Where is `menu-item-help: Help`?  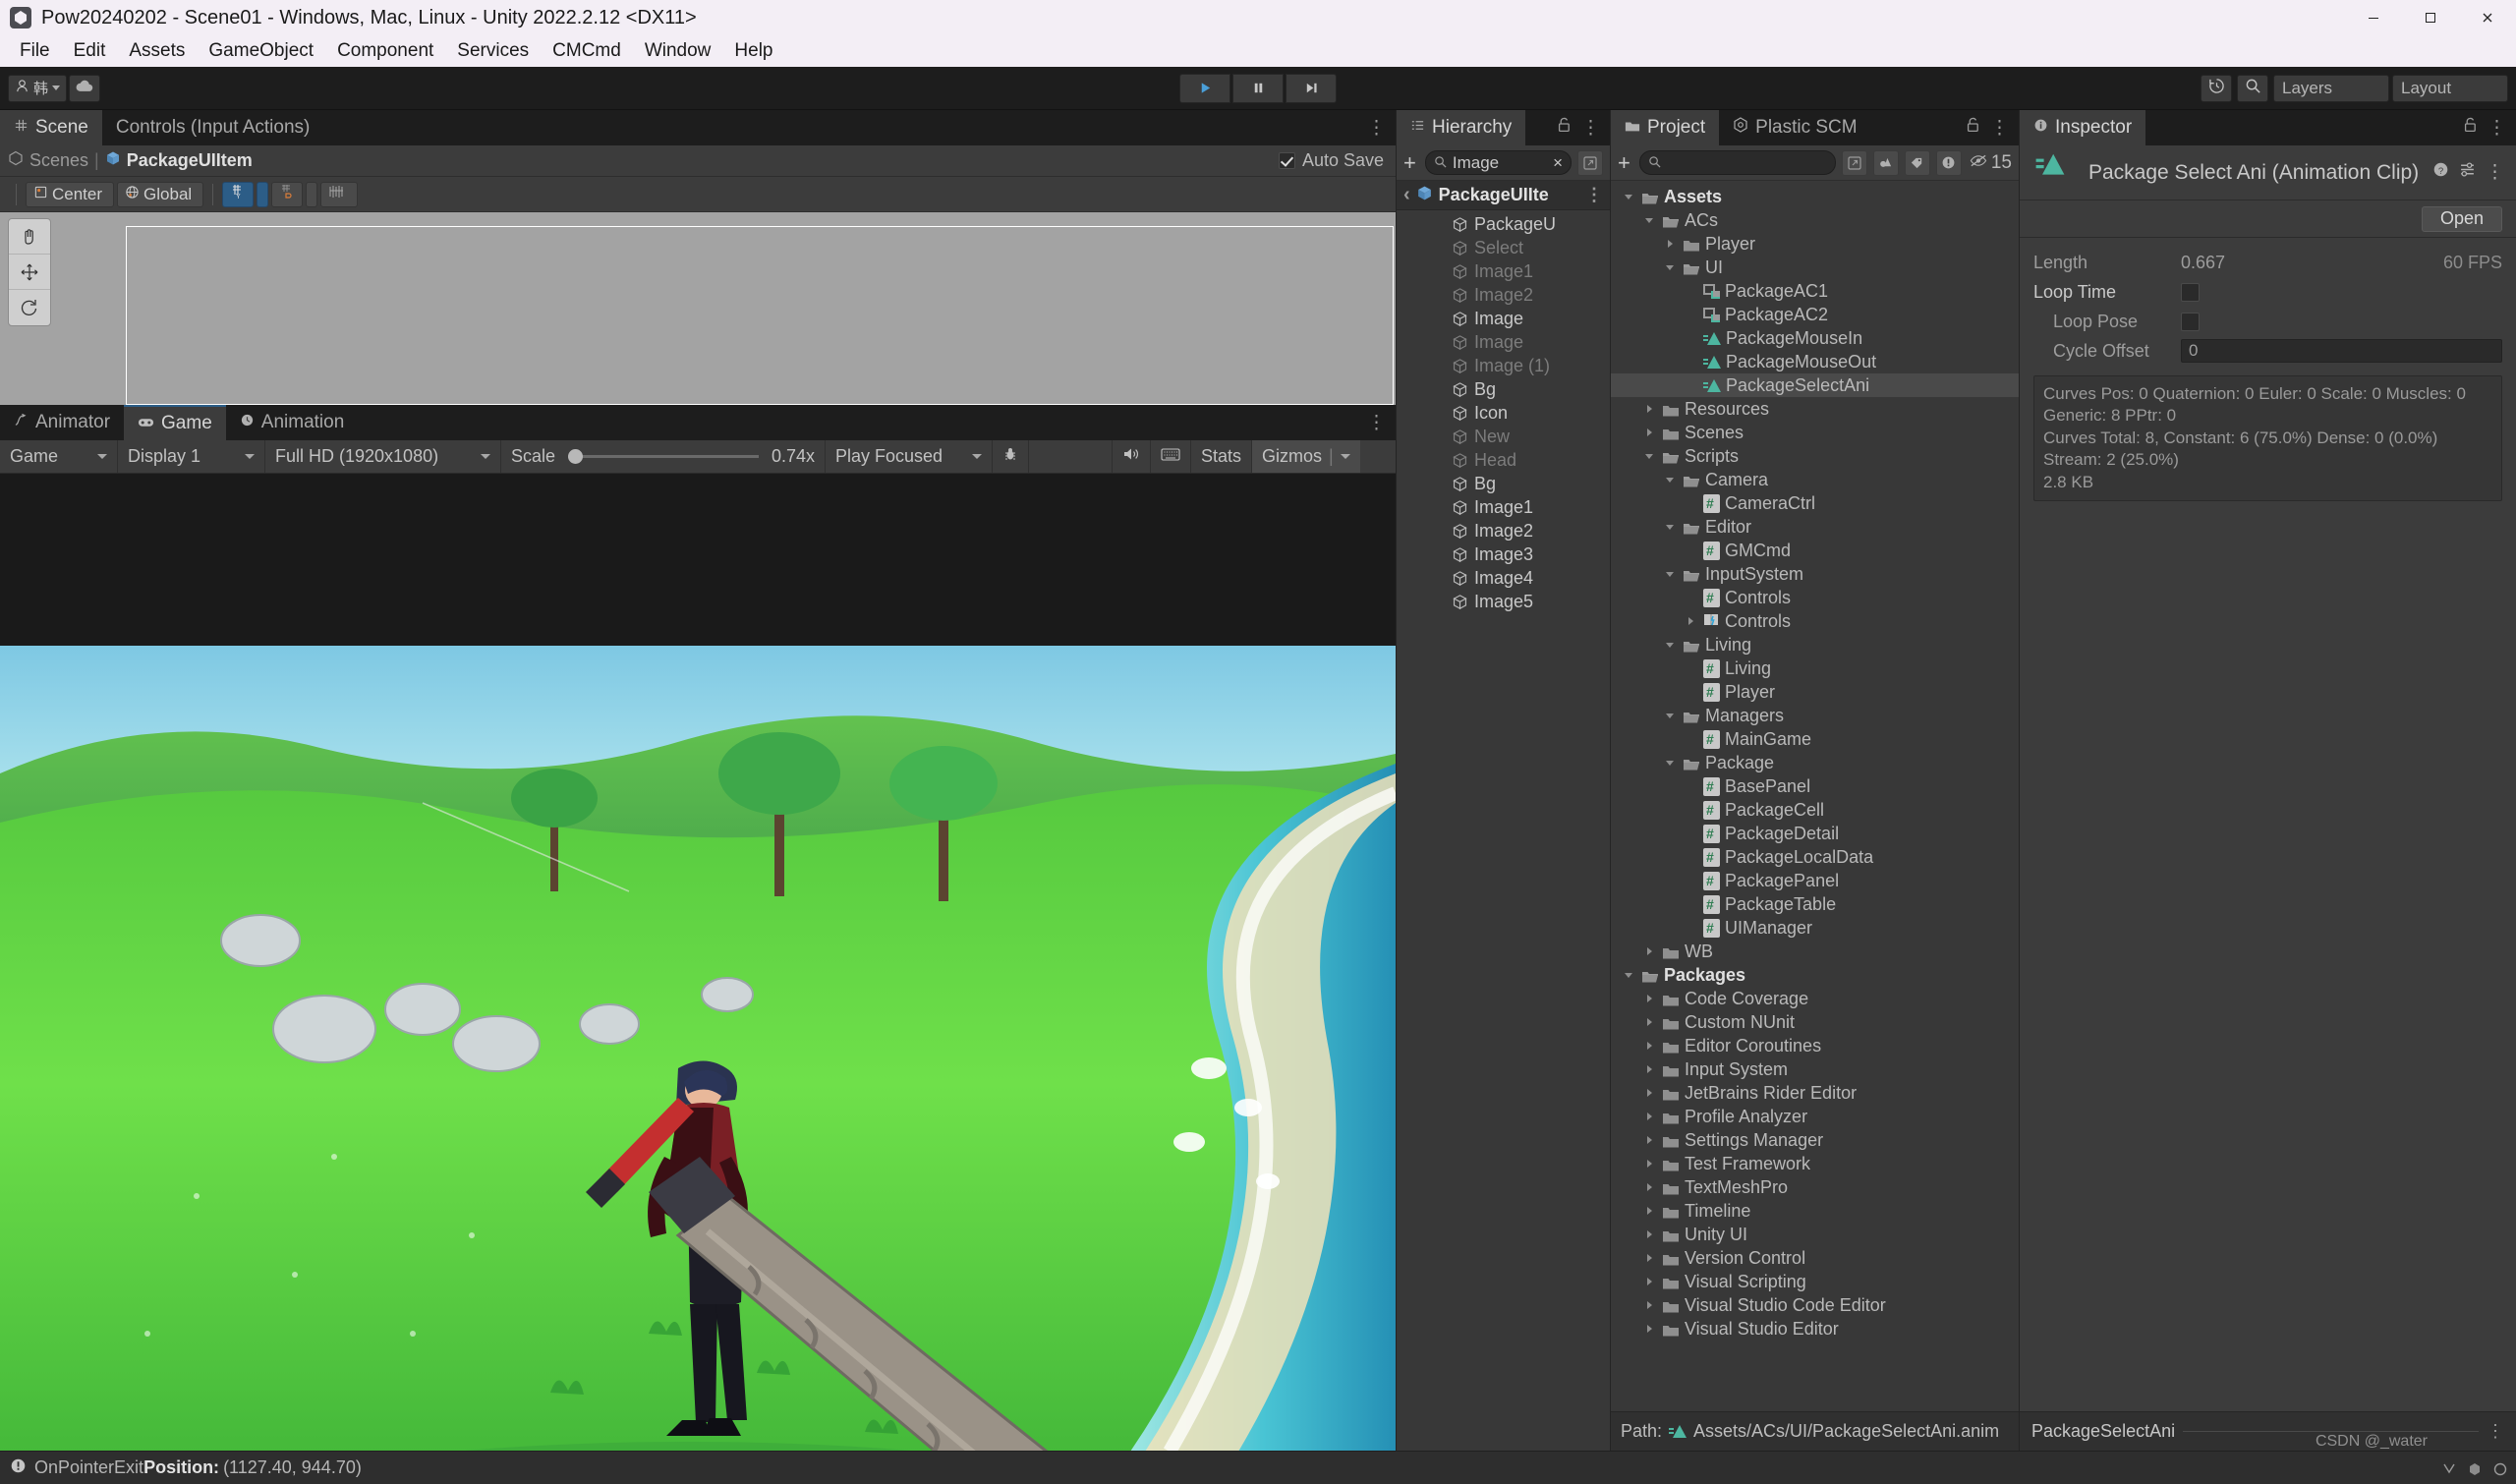 menu-item-help: Help is located at coordinates (753, 51).